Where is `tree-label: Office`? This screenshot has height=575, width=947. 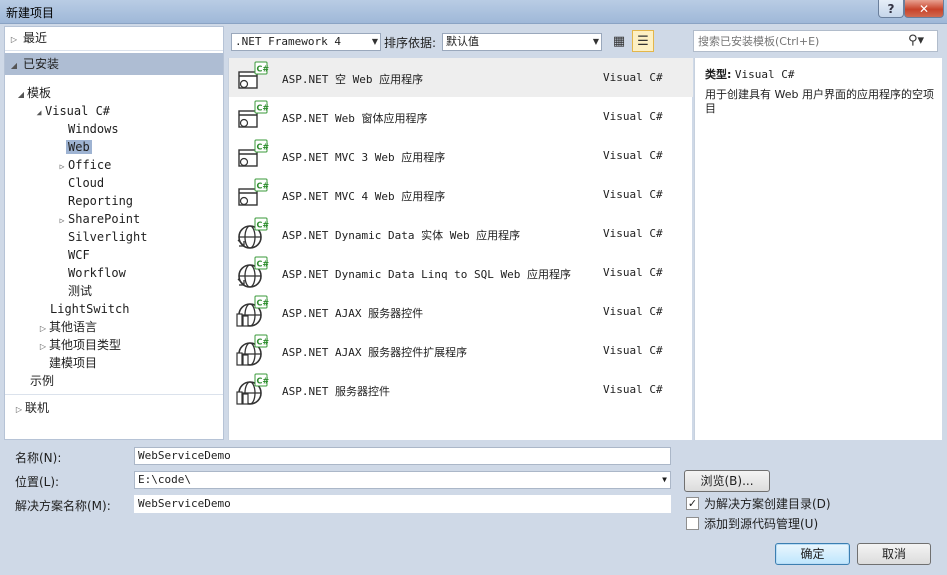 tree-label: Office is located at coordinates (90, 165).